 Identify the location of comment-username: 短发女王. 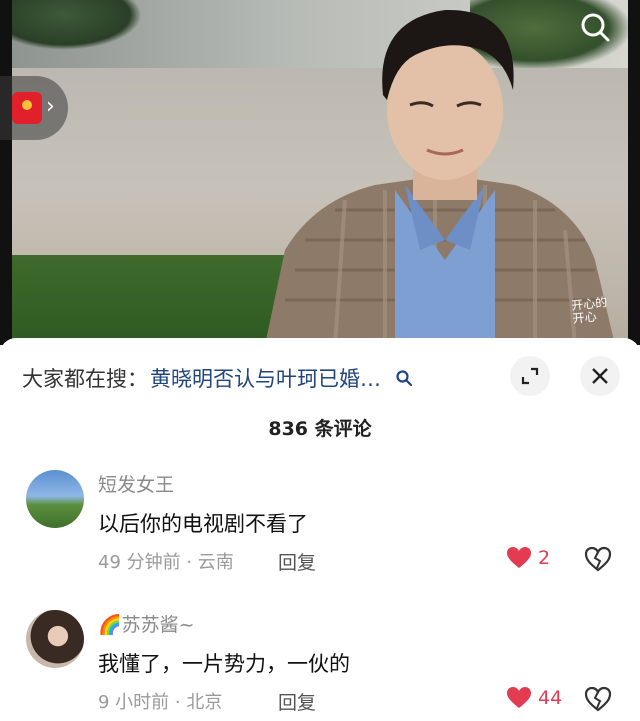
(136, 483).